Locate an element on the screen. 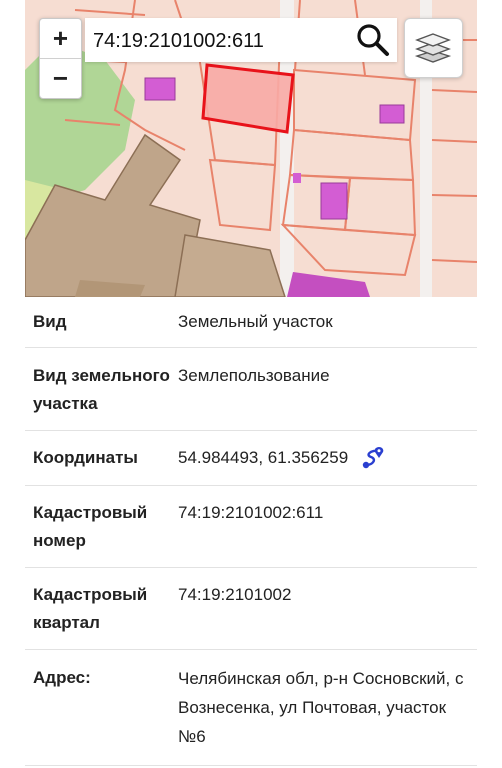 This screenshot has height=768, width=502. details-row-land-type: Вид земельного участка Землепользование is located at coordinates (251, 389).